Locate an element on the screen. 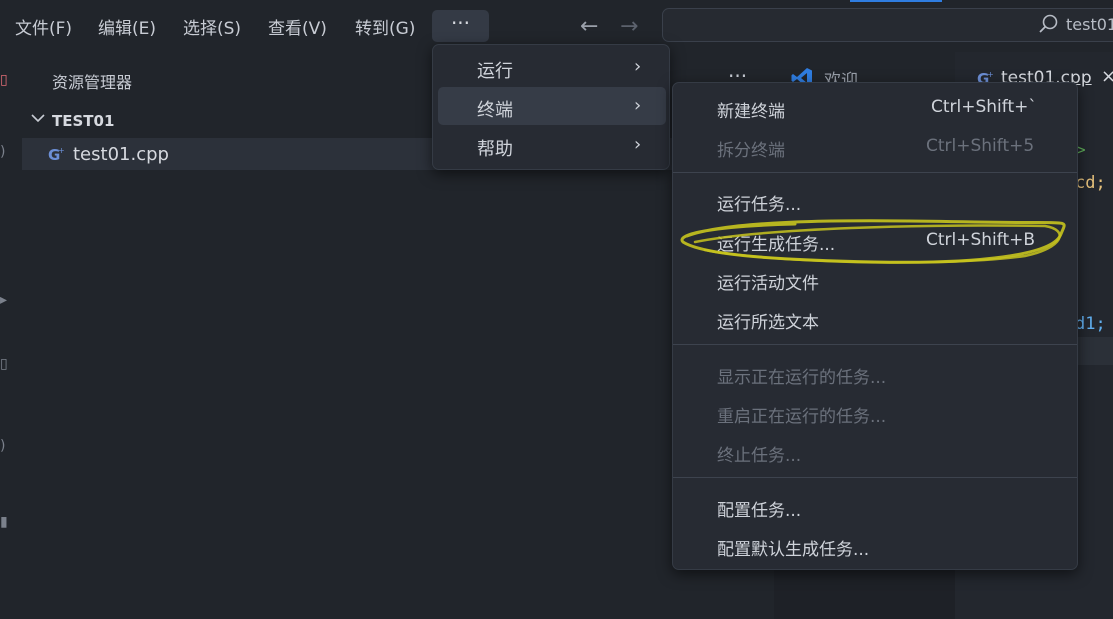  menu-selection: 选择(S) is located at coordinates (212, 26).